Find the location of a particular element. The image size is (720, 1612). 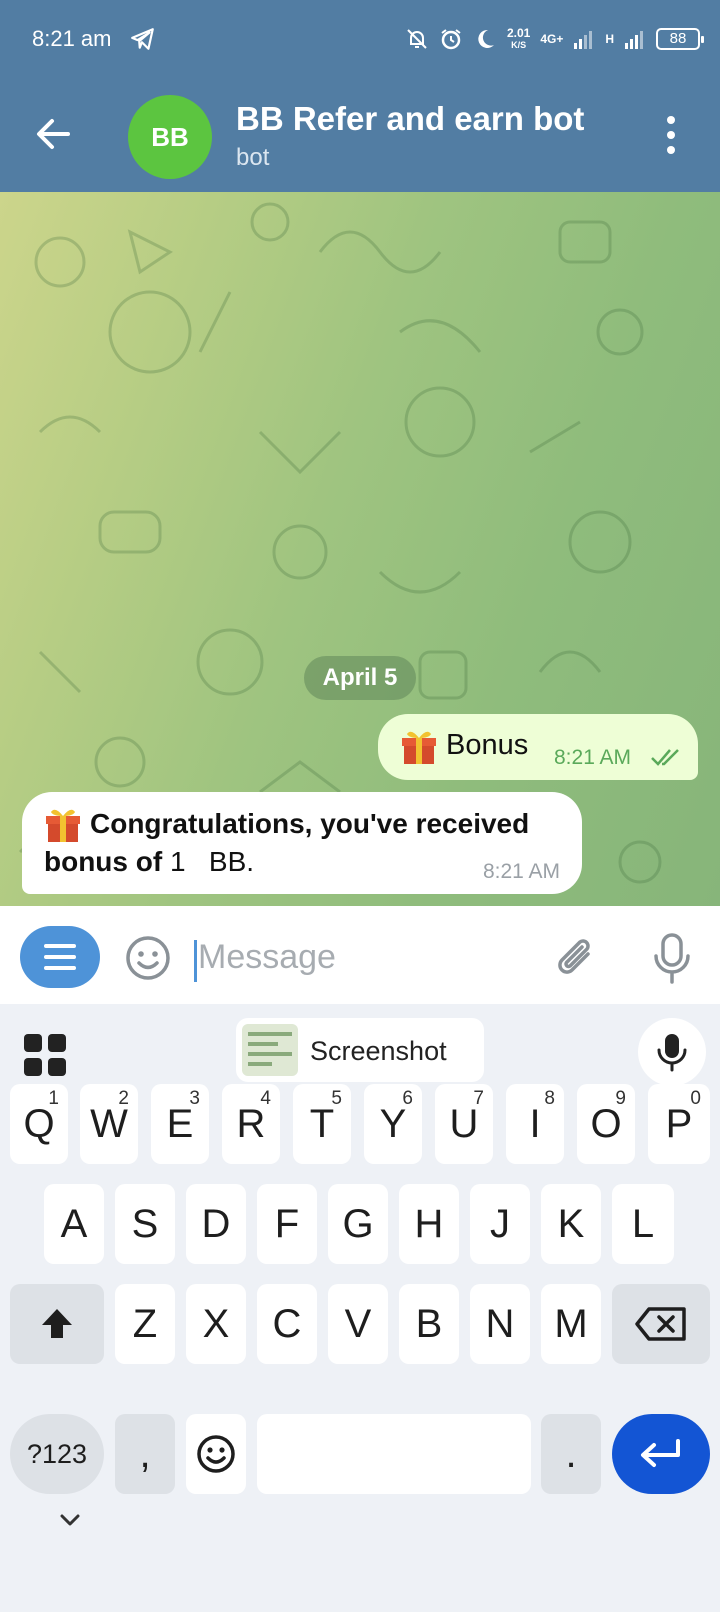

incoming-message-line-1: Congratulations, you've received is located at coordinates (310, 823).